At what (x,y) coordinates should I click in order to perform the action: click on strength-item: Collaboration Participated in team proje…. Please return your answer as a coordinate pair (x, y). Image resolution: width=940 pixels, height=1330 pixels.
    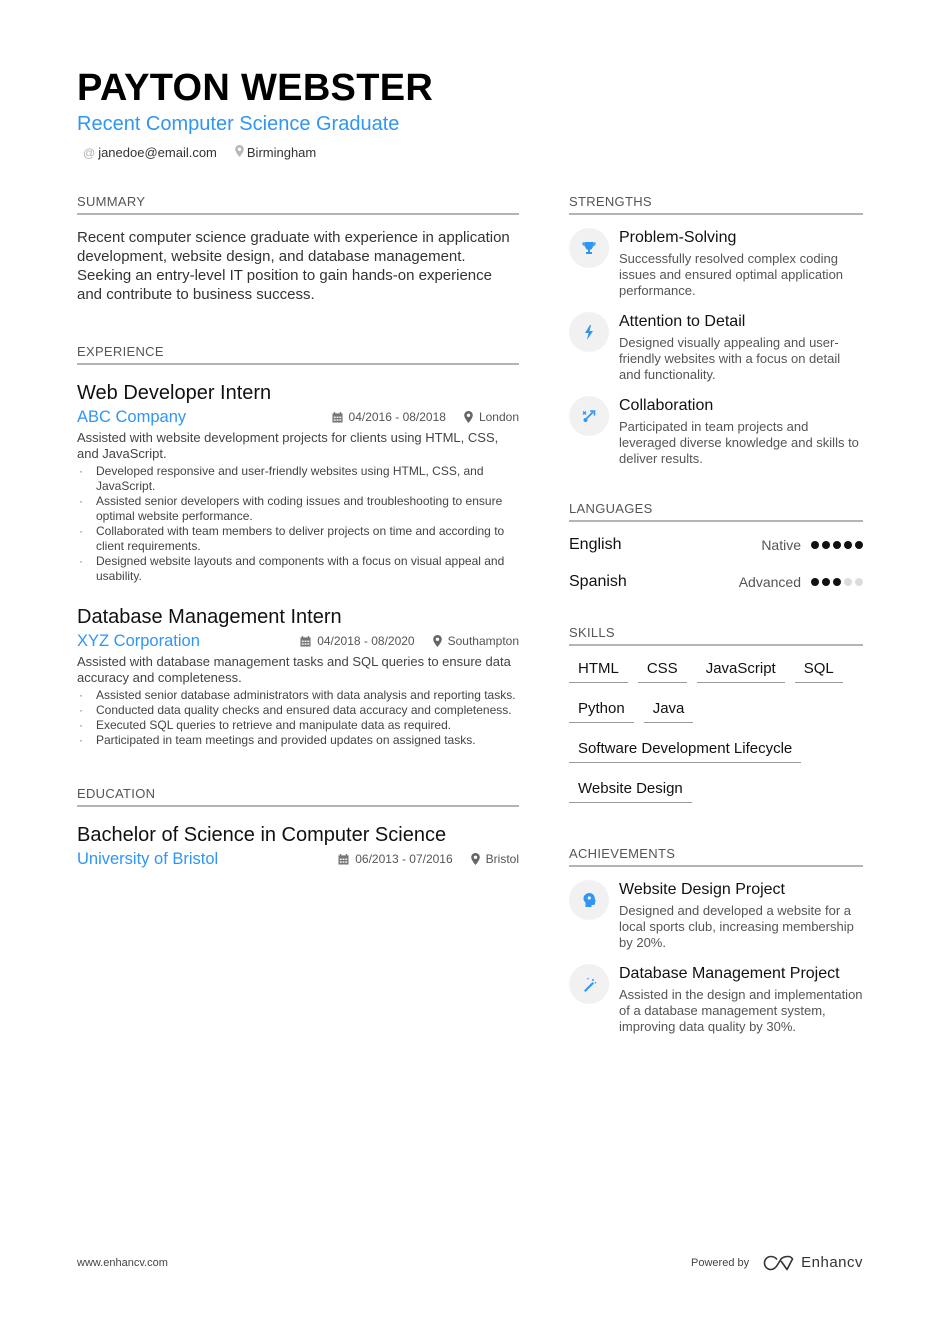
    Looking at the image, I should click on (716, 431).